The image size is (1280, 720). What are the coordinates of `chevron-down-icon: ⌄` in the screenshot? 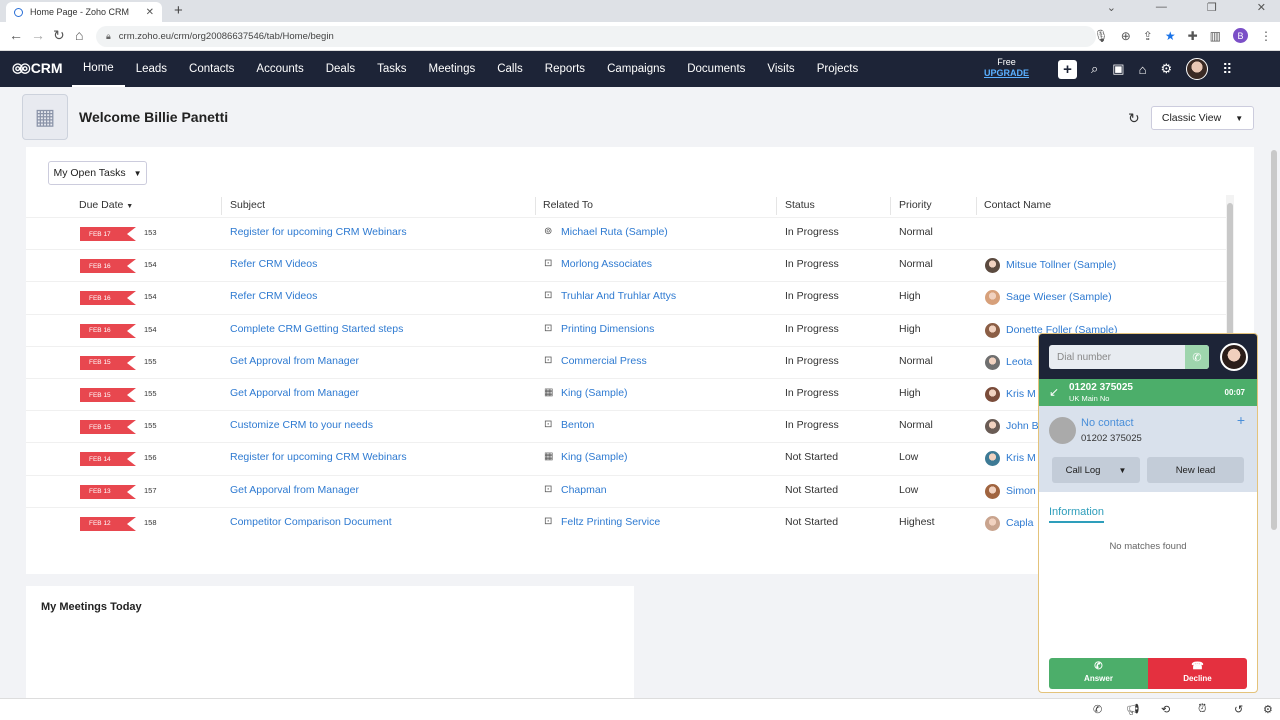 It's located at (1111, 7).